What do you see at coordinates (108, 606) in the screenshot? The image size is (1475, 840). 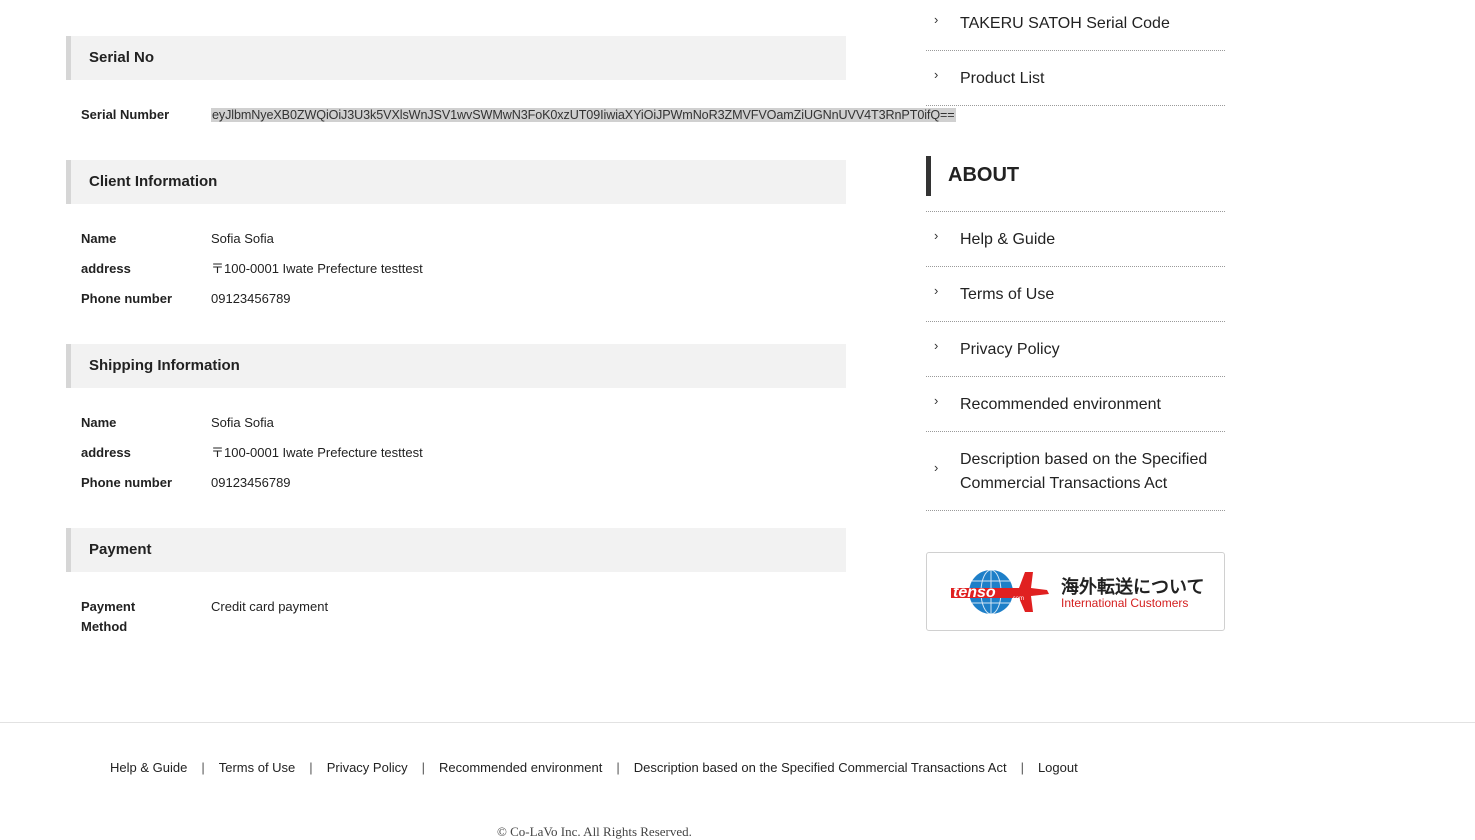 I see `field-label-line-1: Payment` at bounding box center [108, 606].